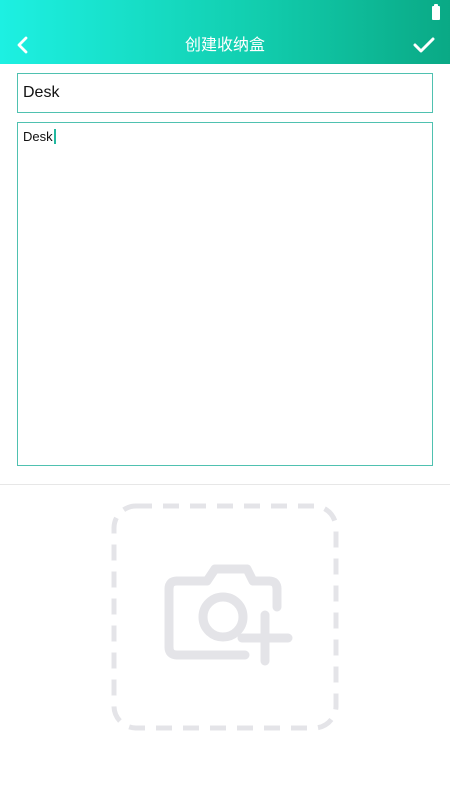 The image size is (450, 800). What do you see at coordinates (38, 136) in the screenshot?
I see `description-value: Desk` at bounding box center [38, 136].